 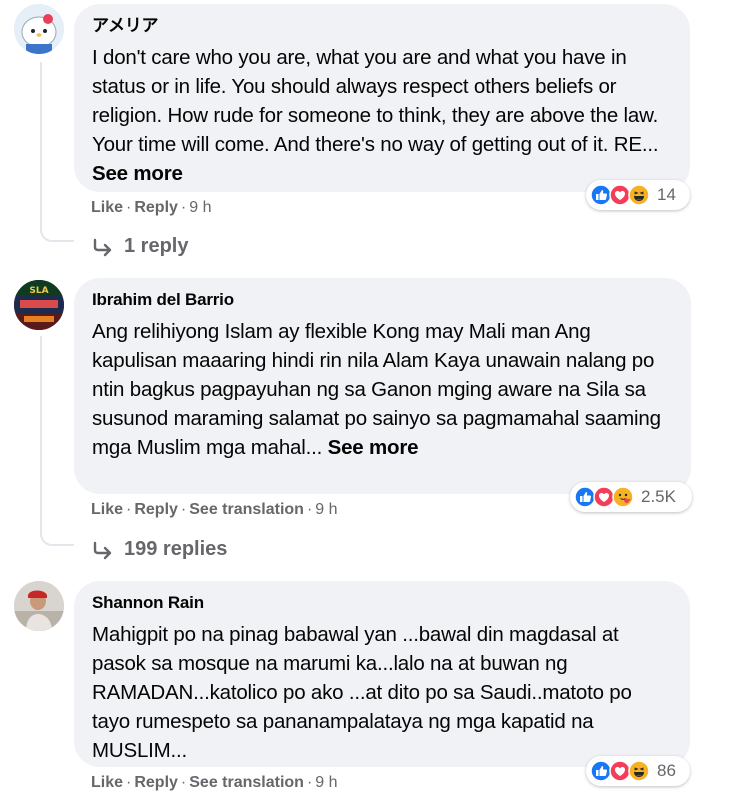 I want to click on comment-actions: Like · Reply · 9 h, so click(x=151, y=207).